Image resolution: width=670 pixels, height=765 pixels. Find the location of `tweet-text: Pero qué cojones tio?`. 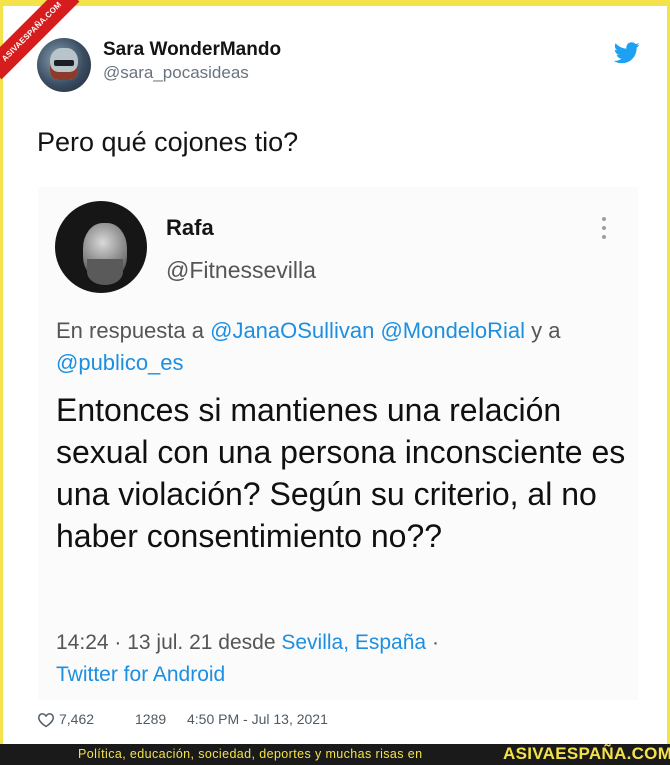

tweet-text: Pero qué cojones tio? is located at coordinates (168, 142).